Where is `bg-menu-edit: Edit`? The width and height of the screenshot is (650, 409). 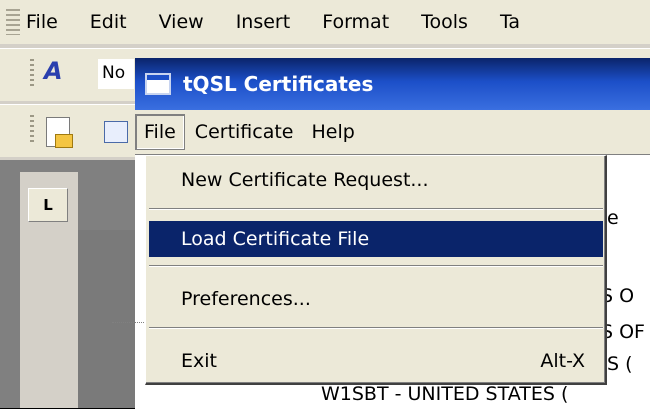
bg-menu-edit: Edit is located at coordinates (108, 22).